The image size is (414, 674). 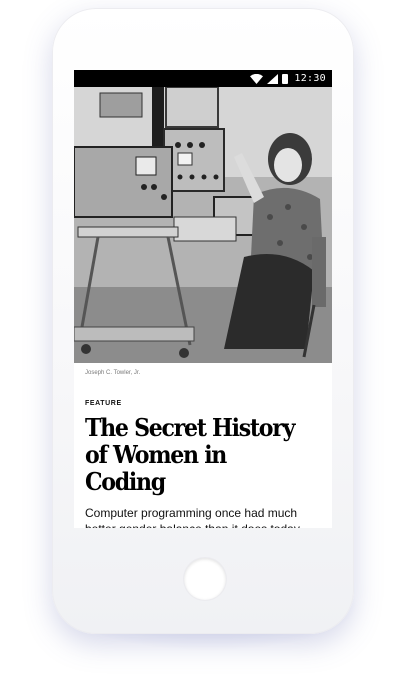 I want to click on headline-line-2: of Women in Coding, so click(x=156, y=468).